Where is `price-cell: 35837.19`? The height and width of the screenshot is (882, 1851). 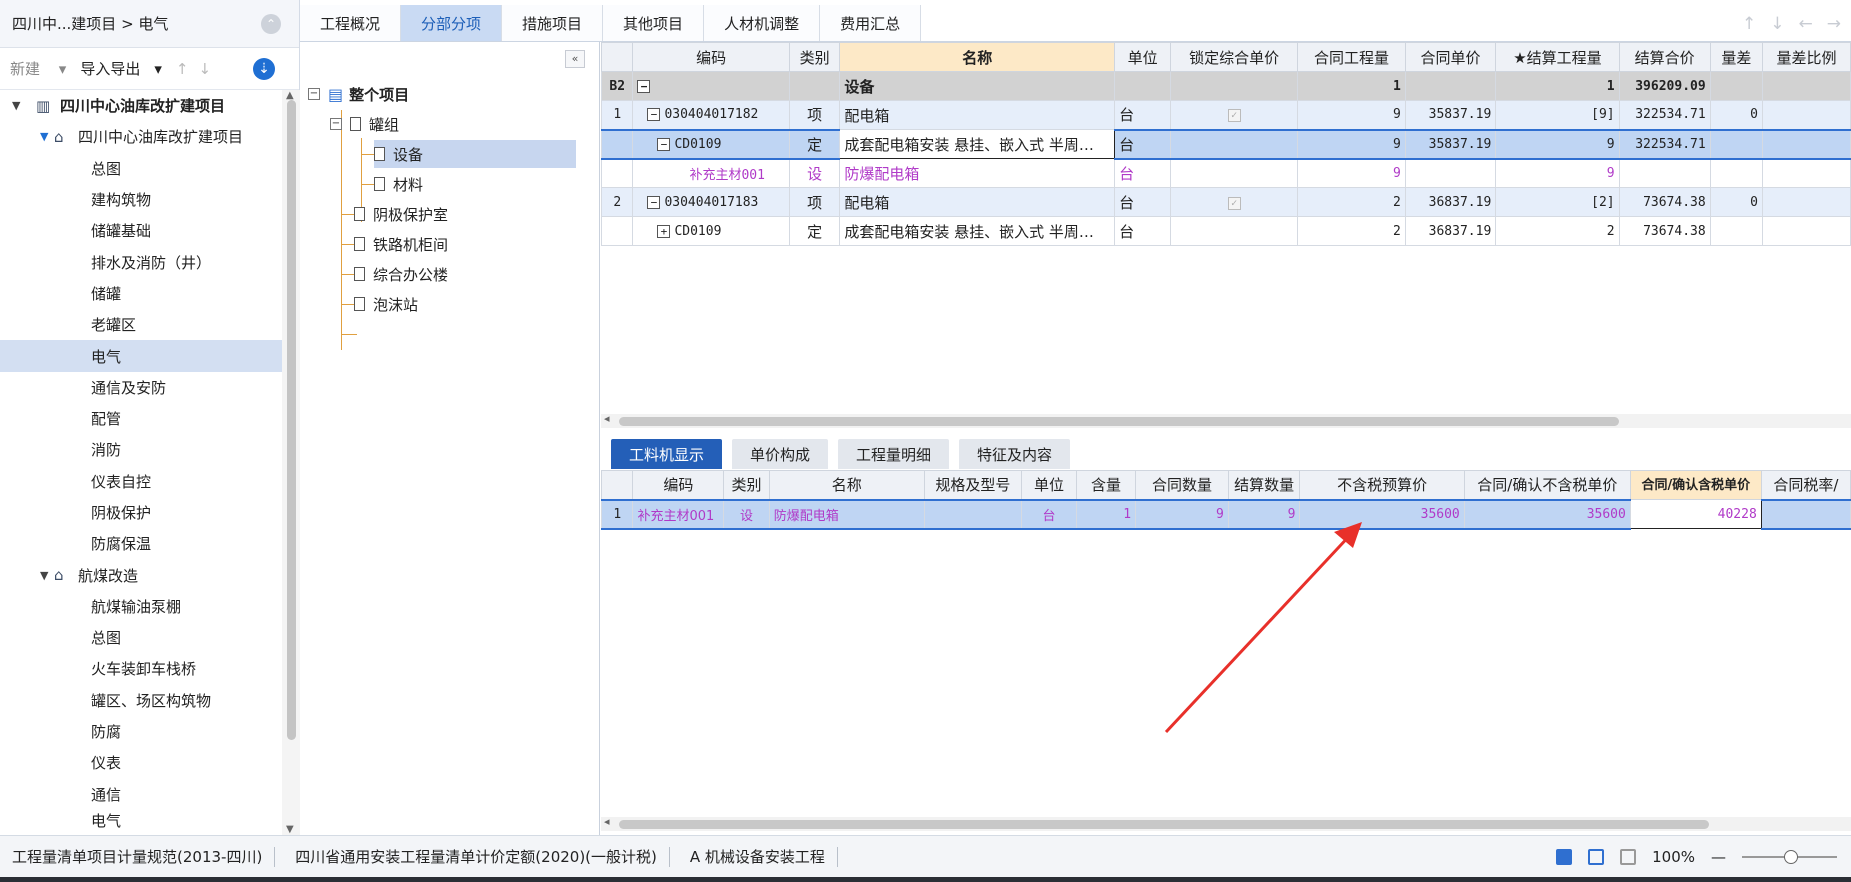 price-cell: 35837.19 is located at coordinates (1450, 144).